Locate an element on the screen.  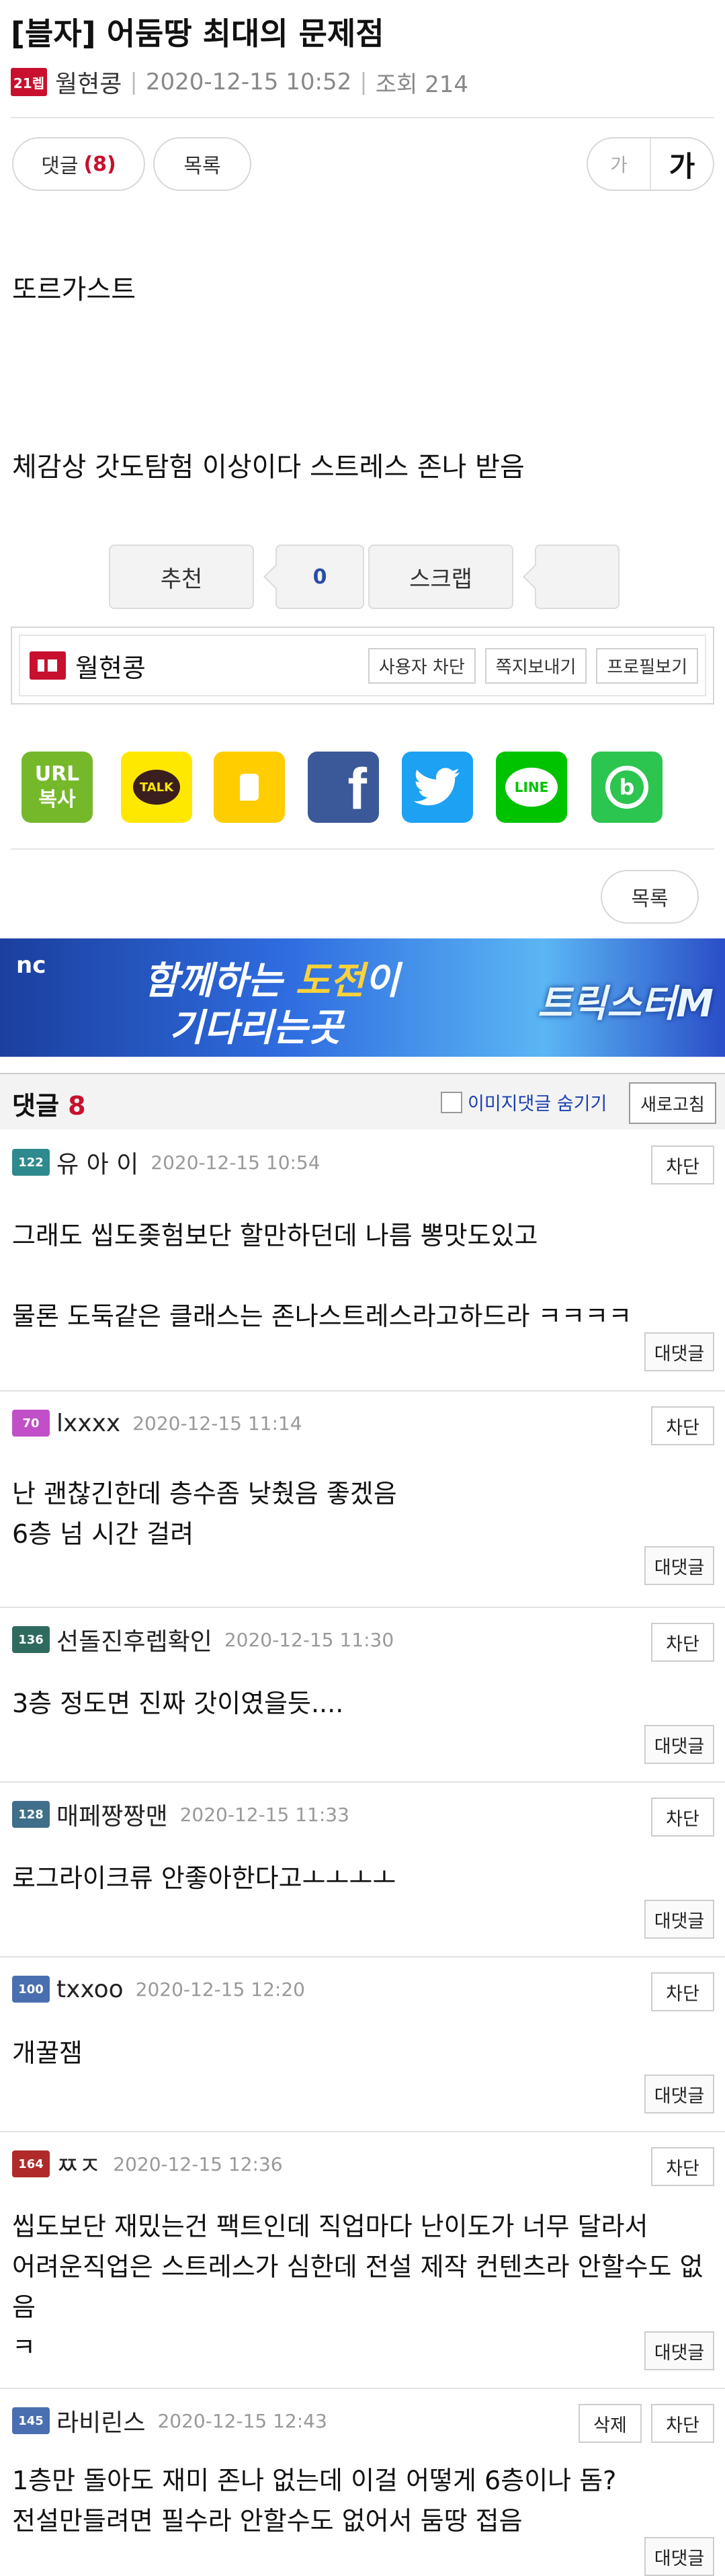
post-body-line1: 또르가스트 is located at coordinates (74, 289).